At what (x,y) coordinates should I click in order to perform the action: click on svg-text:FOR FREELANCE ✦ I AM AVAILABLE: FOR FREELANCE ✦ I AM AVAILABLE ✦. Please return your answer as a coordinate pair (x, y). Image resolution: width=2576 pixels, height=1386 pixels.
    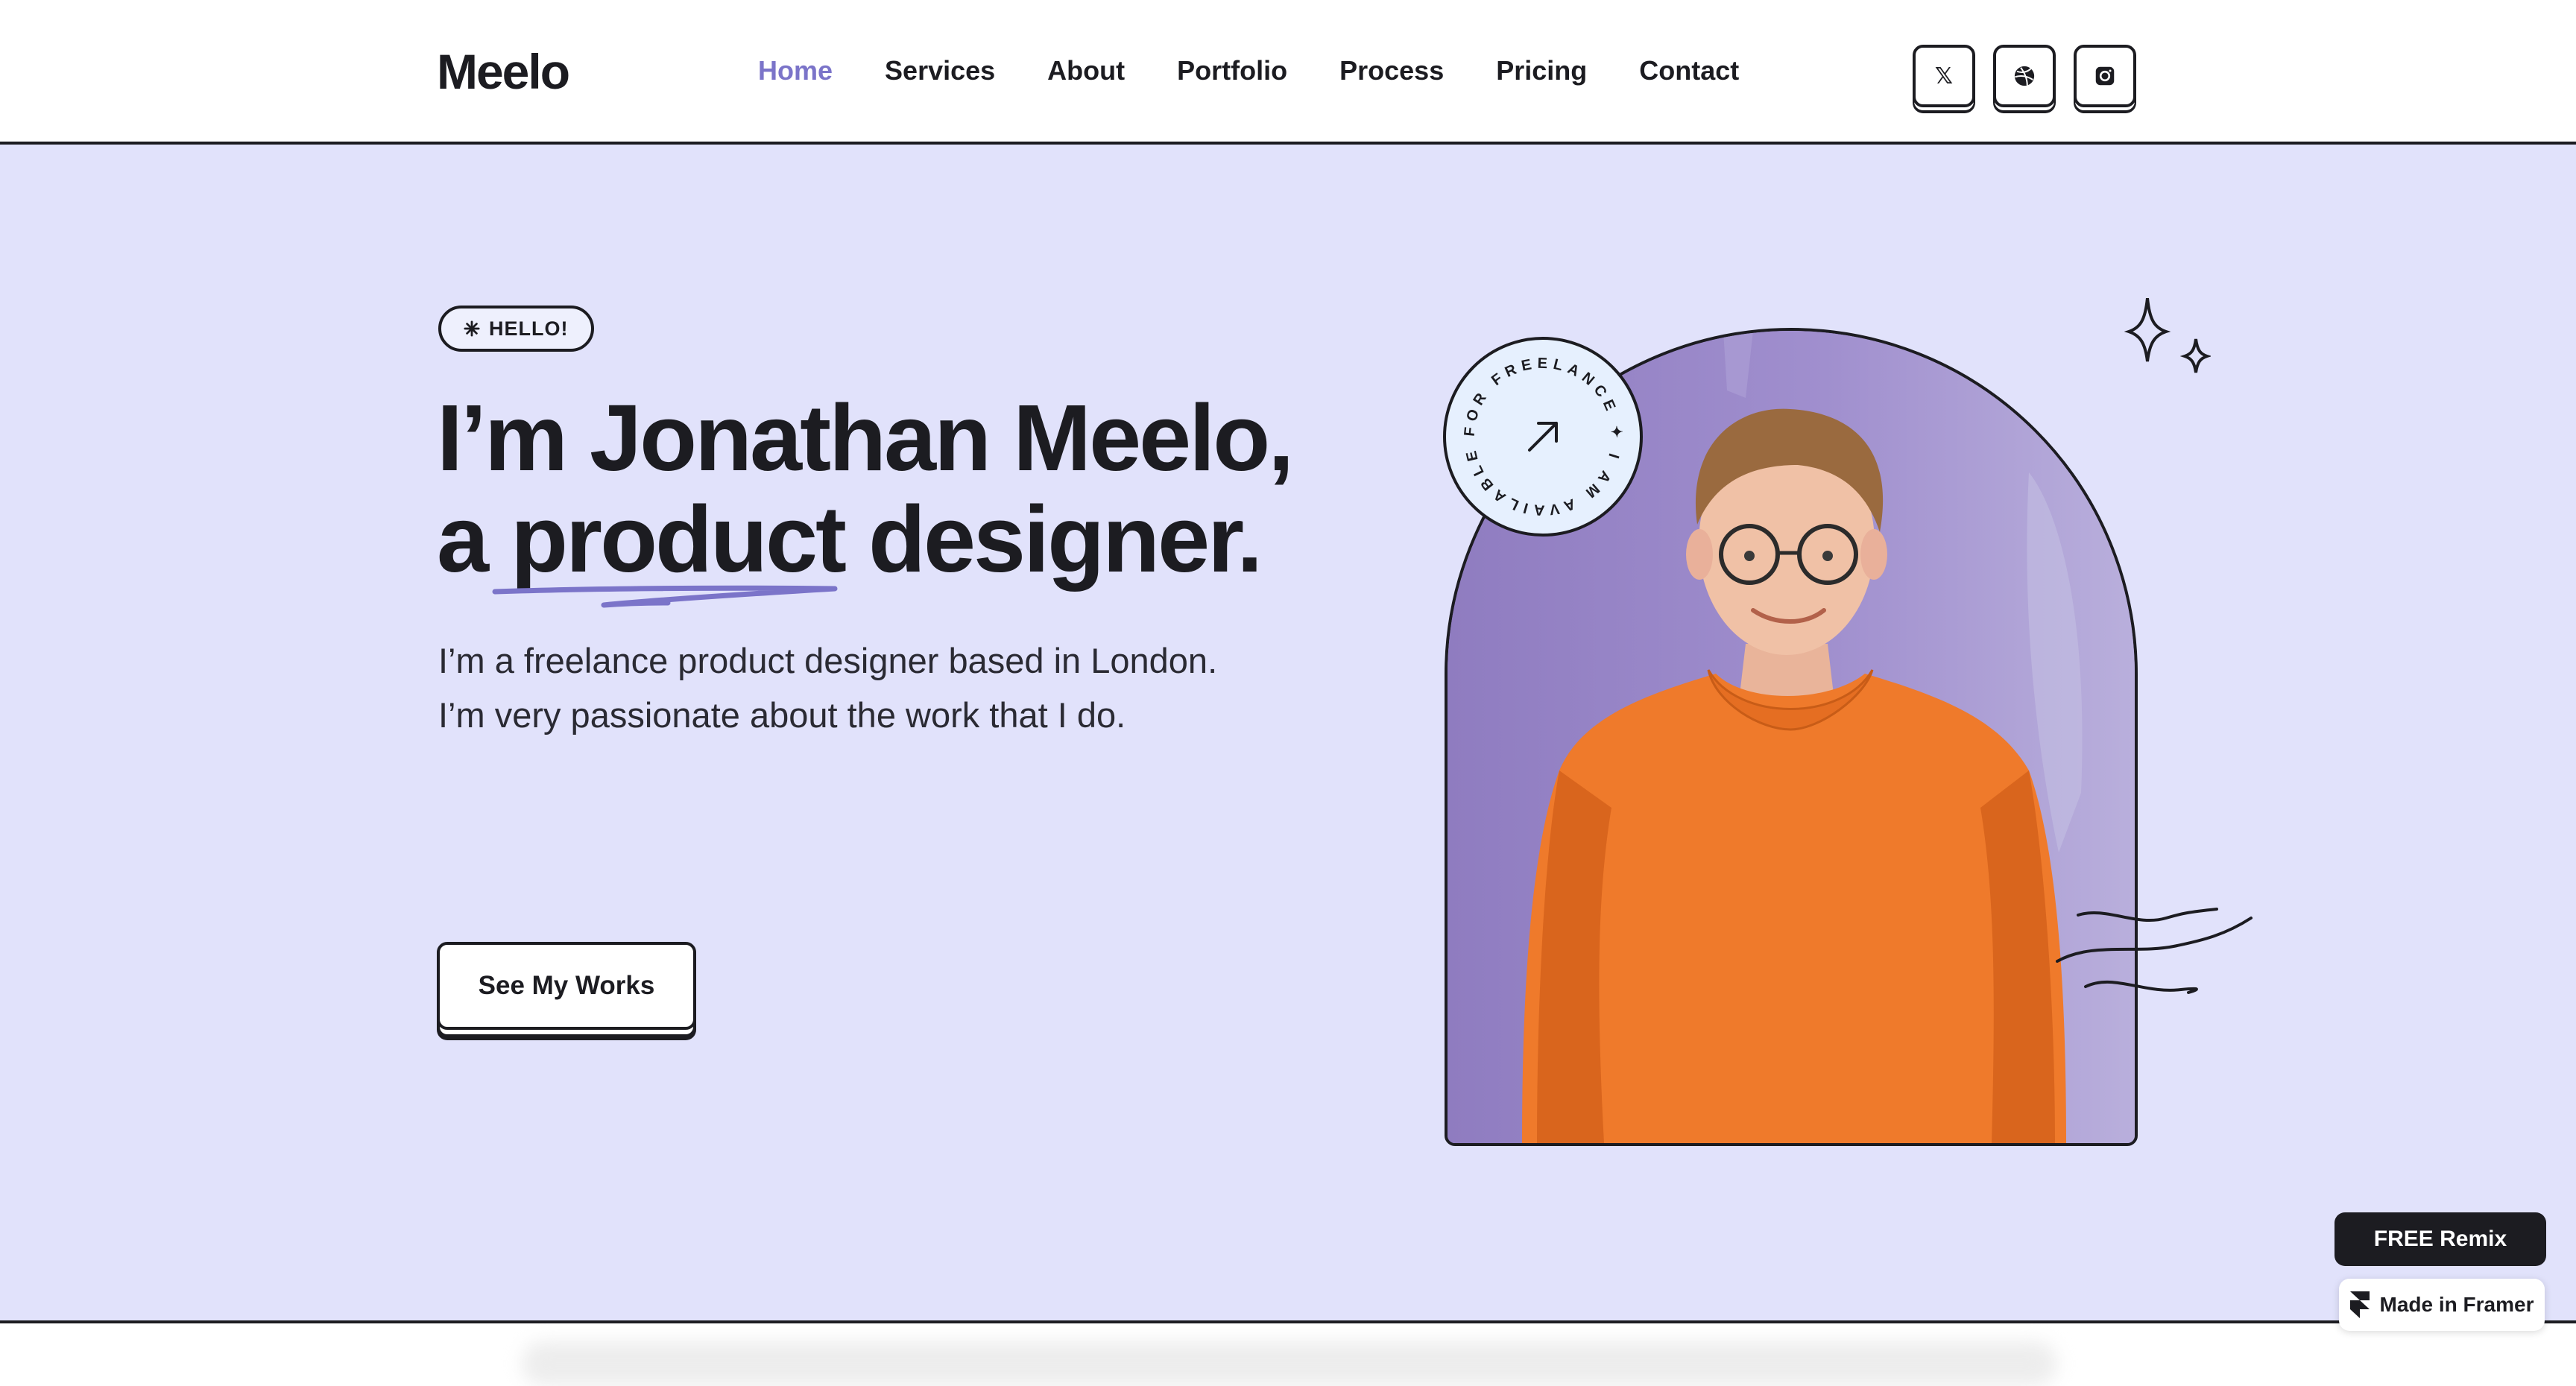
    Looking at the image, I should click on (1535, 430).